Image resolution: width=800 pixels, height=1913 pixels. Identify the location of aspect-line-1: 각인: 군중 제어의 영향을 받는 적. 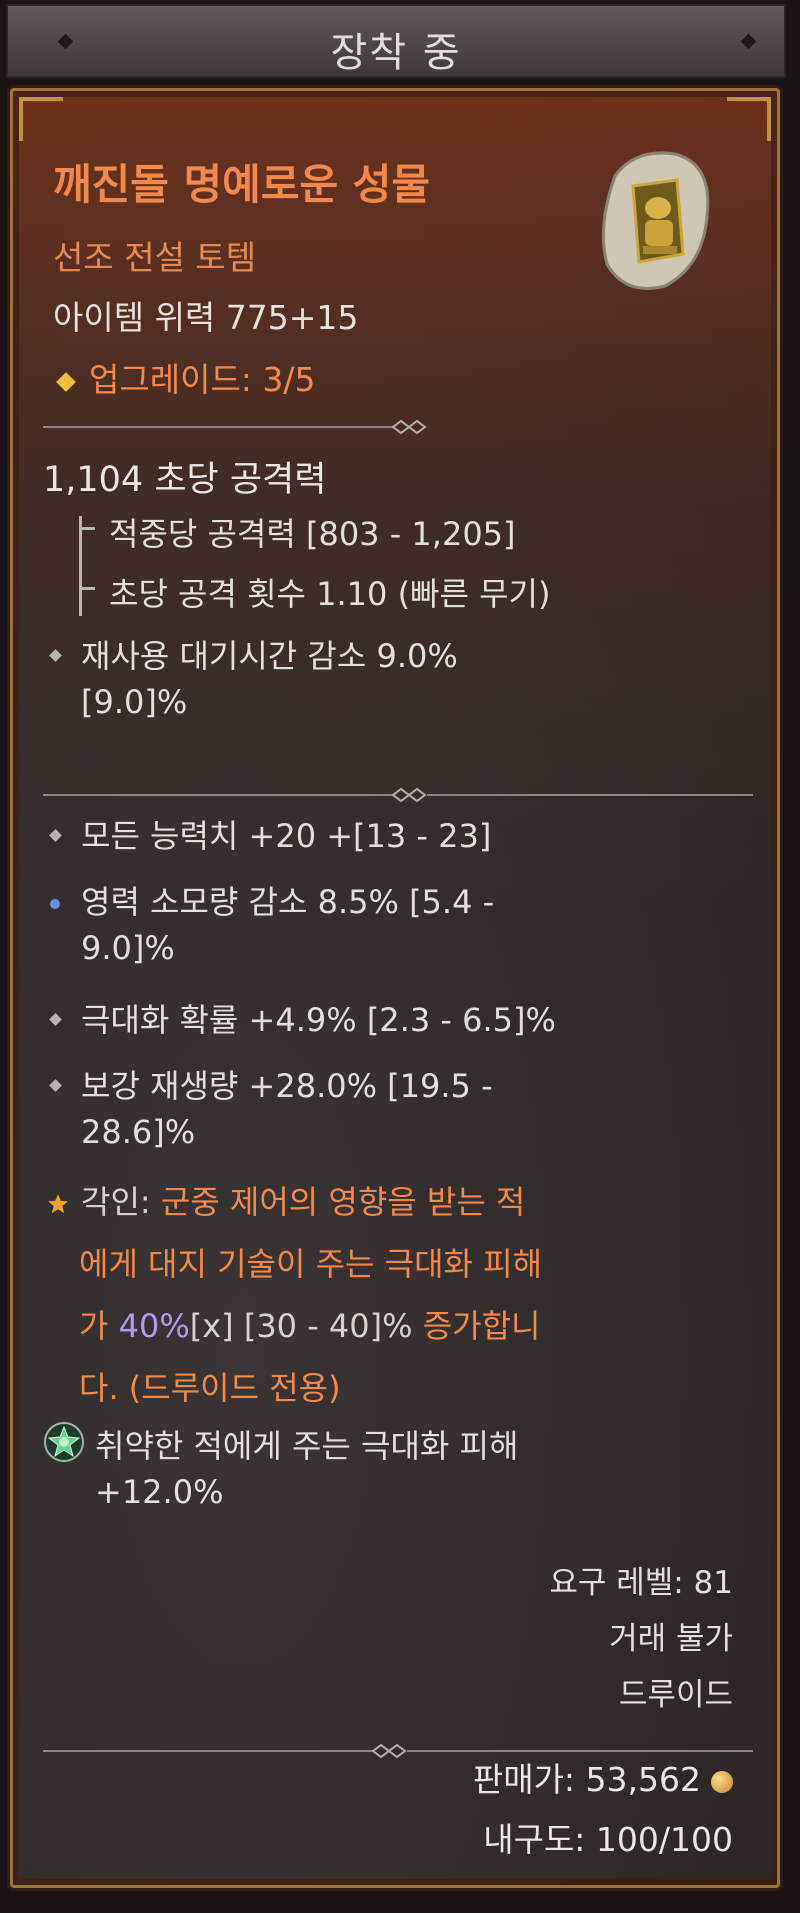
(303, 1202).